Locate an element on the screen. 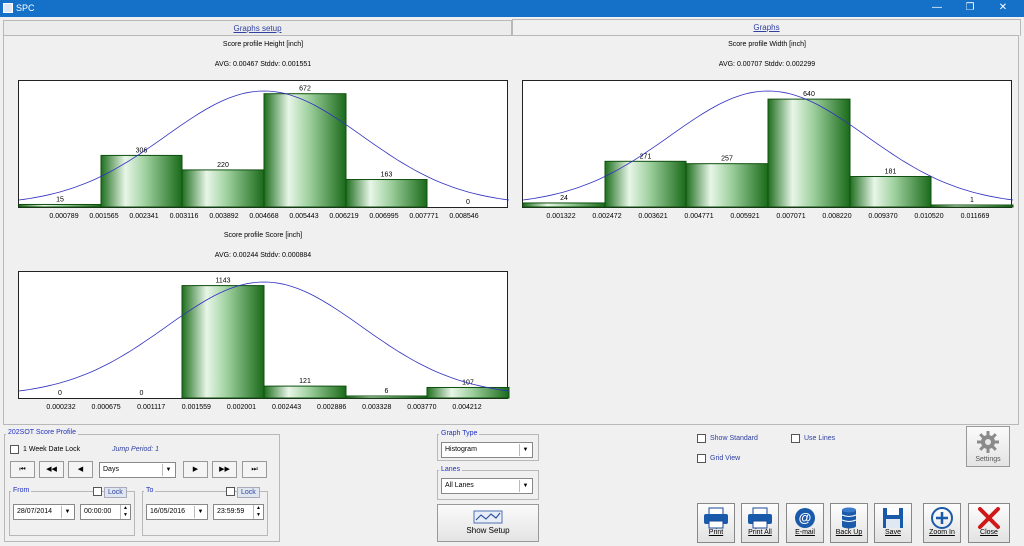 This screenshot has height=546, width=1024. window-title: SPC is located at coordinates (25, 8).